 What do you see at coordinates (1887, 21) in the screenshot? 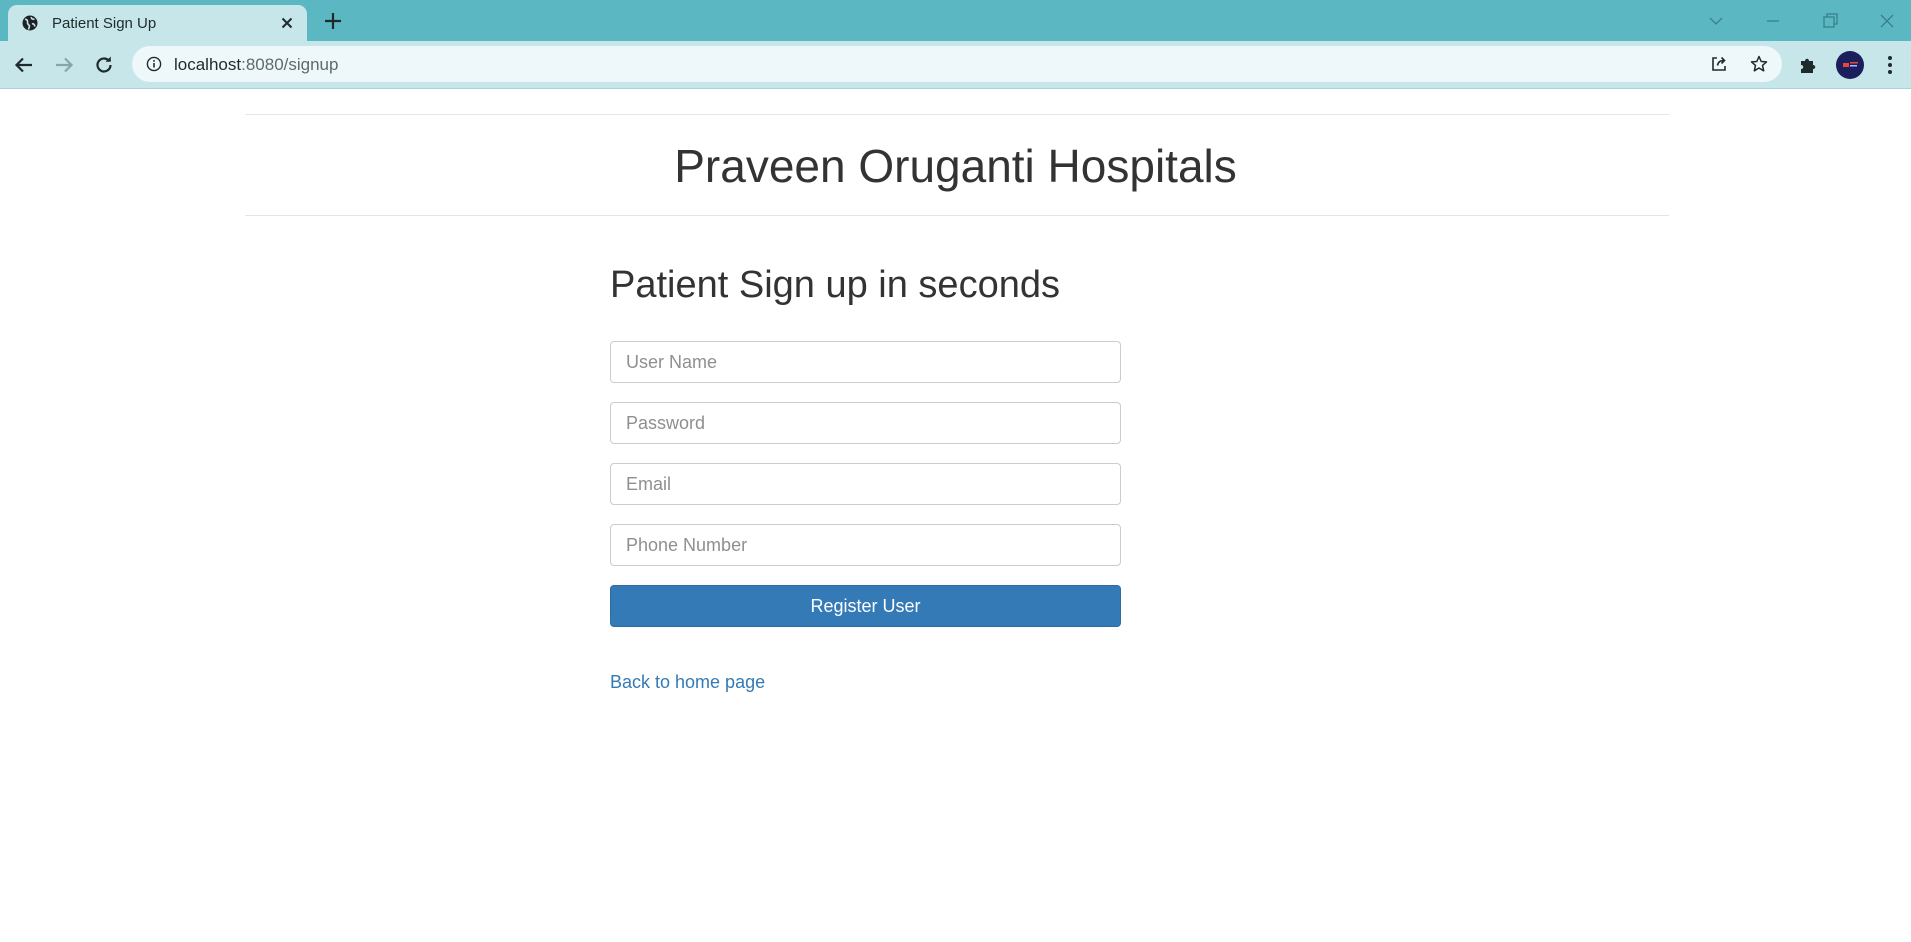
I see `window-close-icon` at bounding box center [1887, 21].